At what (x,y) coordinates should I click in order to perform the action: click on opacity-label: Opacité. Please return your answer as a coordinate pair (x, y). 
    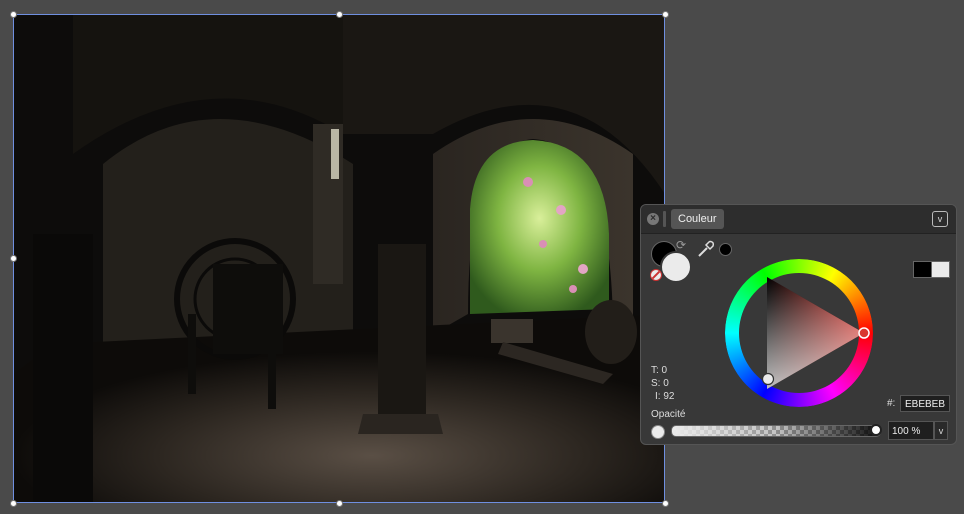
    Looking at the image, I should click on (668, 414).